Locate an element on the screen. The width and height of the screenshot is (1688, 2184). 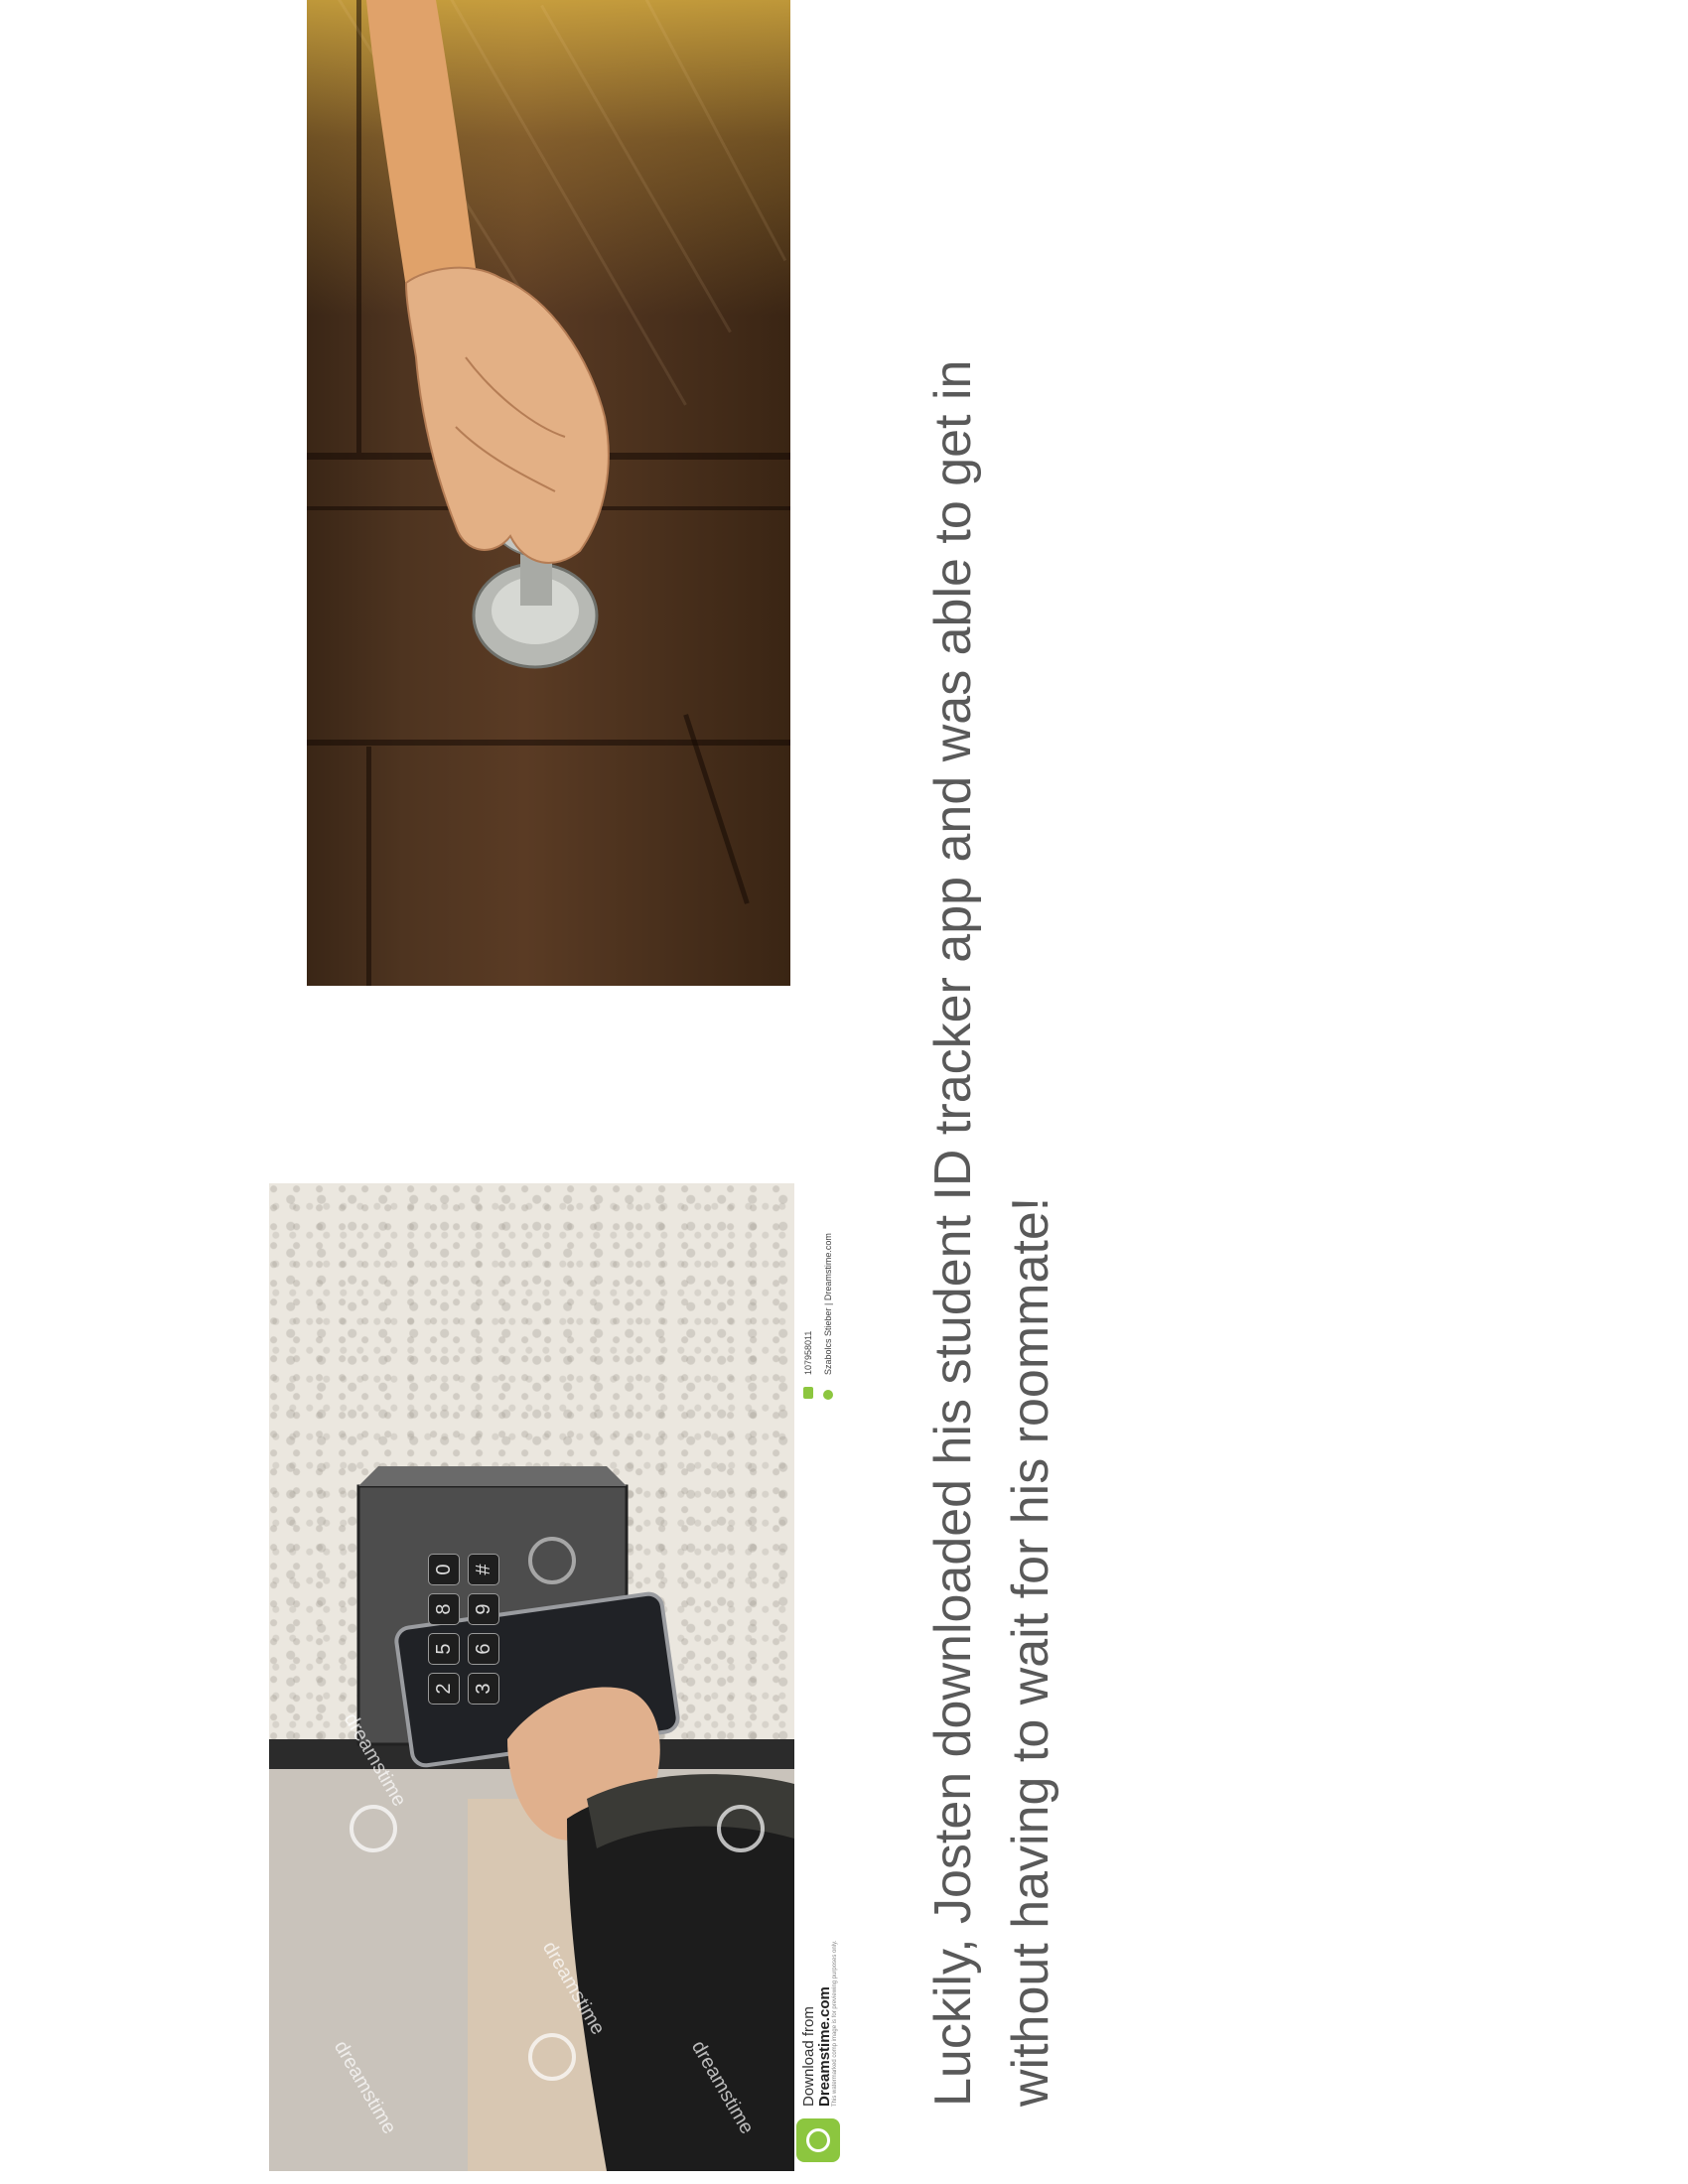
keypad-key: 3 is located at coordinates (483, 1689).